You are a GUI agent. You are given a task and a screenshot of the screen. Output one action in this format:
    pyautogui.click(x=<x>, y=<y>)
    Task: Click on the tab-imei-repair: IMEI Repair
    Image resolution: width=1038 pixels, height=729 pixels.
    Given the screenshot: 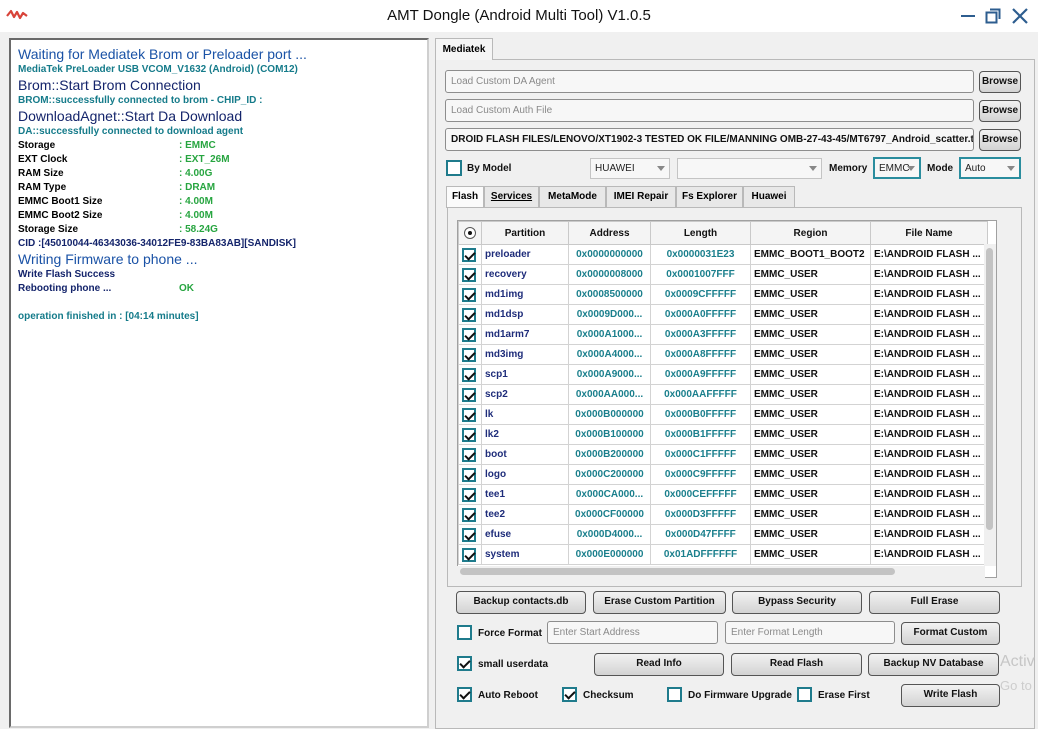 What is the action you would take?
    pyautogui.click(x=641, y=196)
    